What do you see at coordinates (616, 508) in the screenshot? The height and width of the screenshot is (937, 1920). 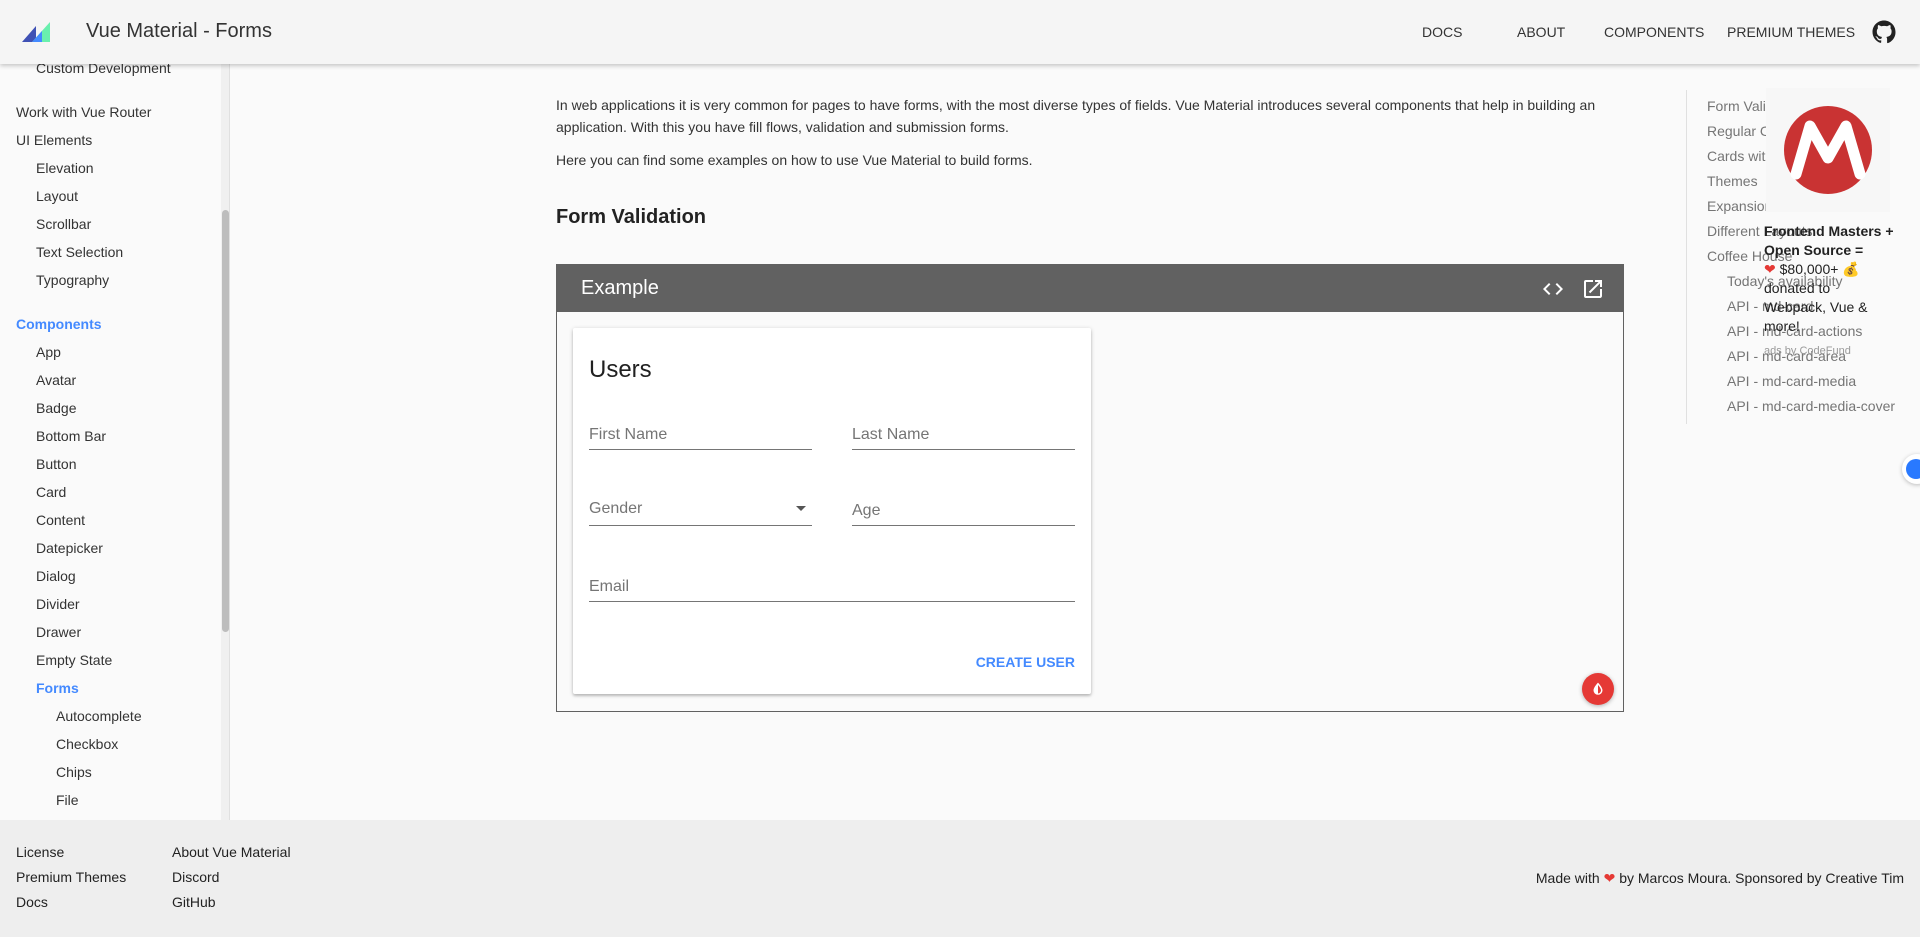 I see `gender-label: Gender` at bounding box center [616, 508].